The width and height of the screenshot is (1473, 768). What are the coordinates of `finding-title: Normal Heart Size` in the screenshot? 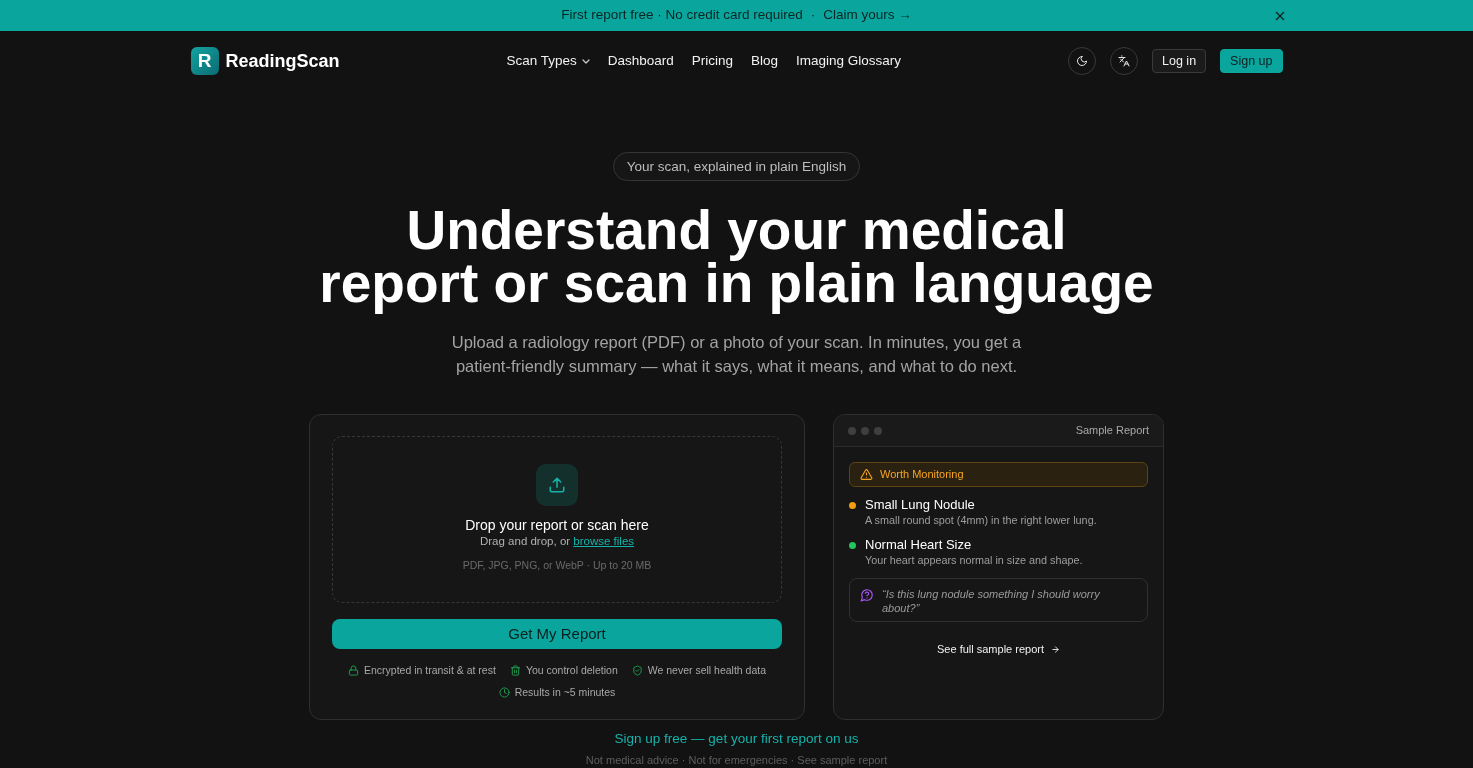 It's located at (919, 545).